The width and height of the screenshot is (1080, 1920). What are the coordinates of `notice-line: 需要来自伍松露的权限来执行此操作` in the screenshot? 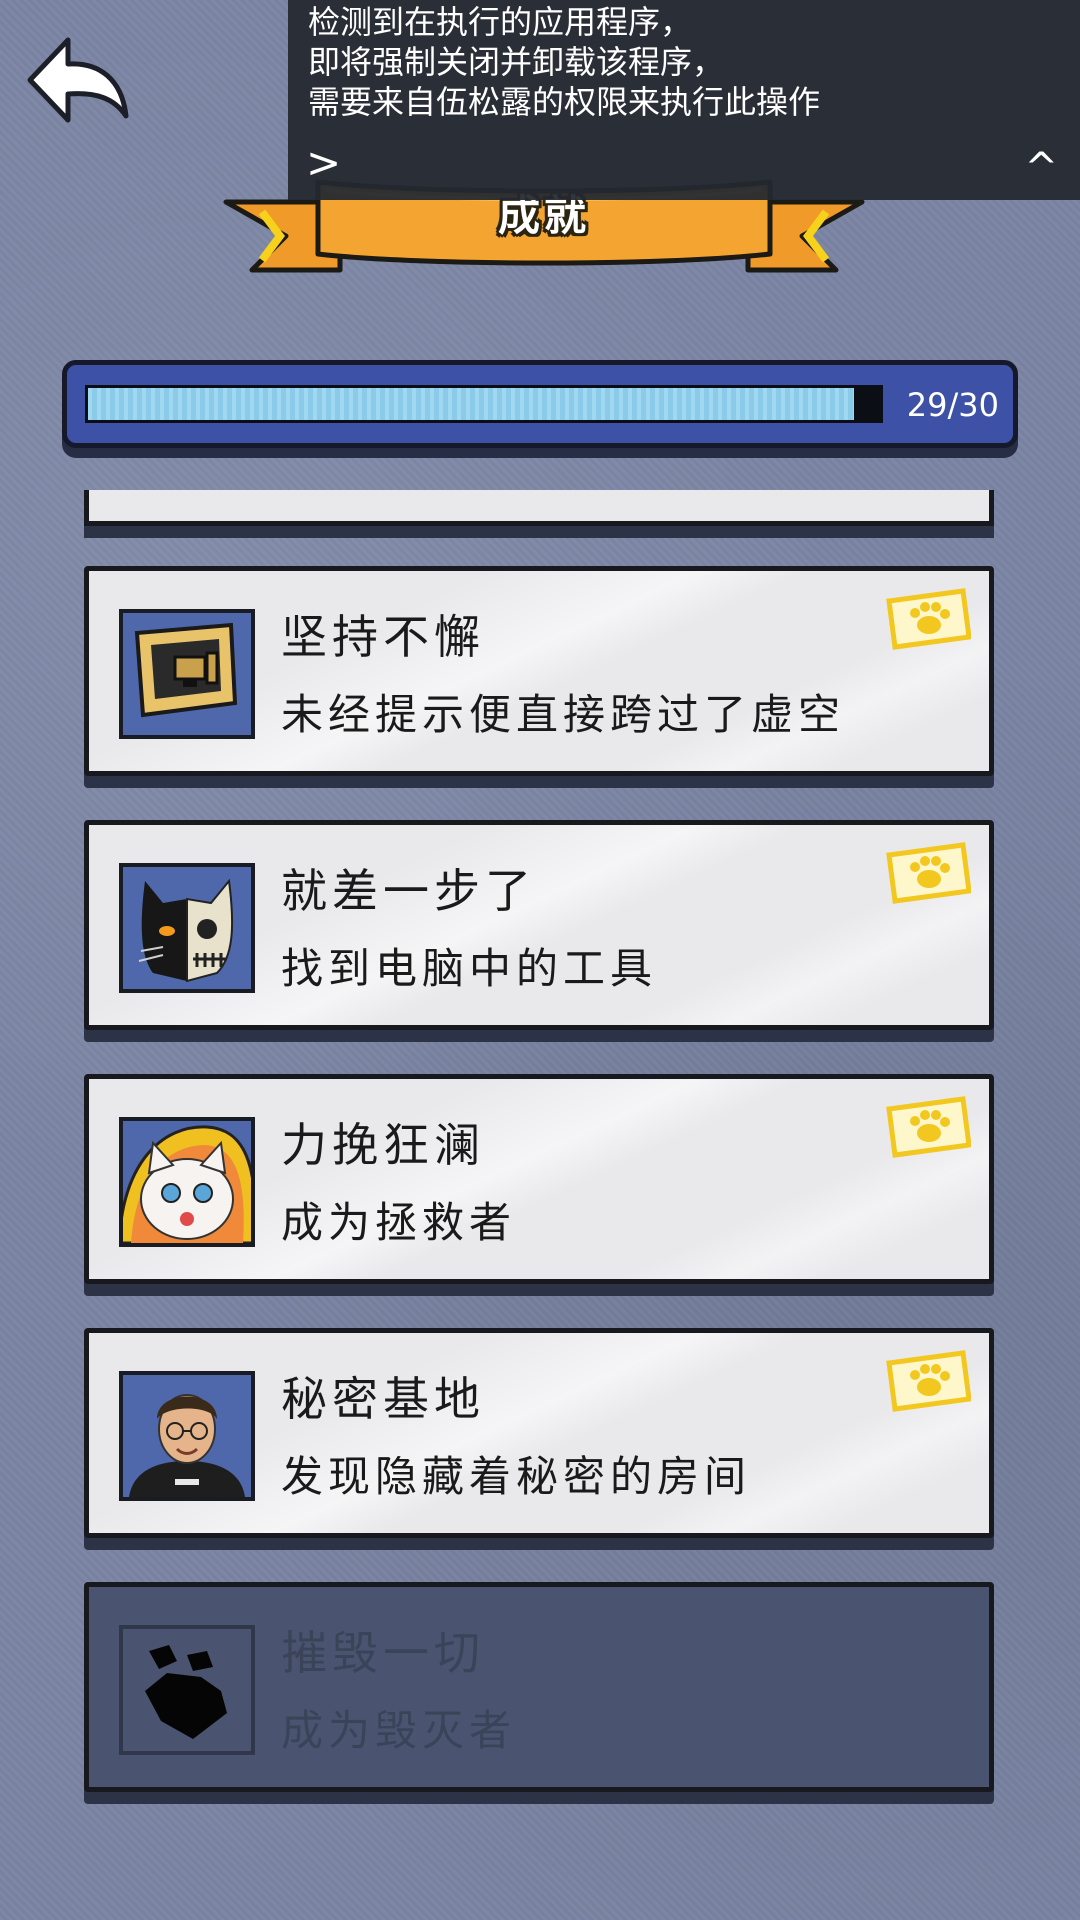 It's located at (564, 102).